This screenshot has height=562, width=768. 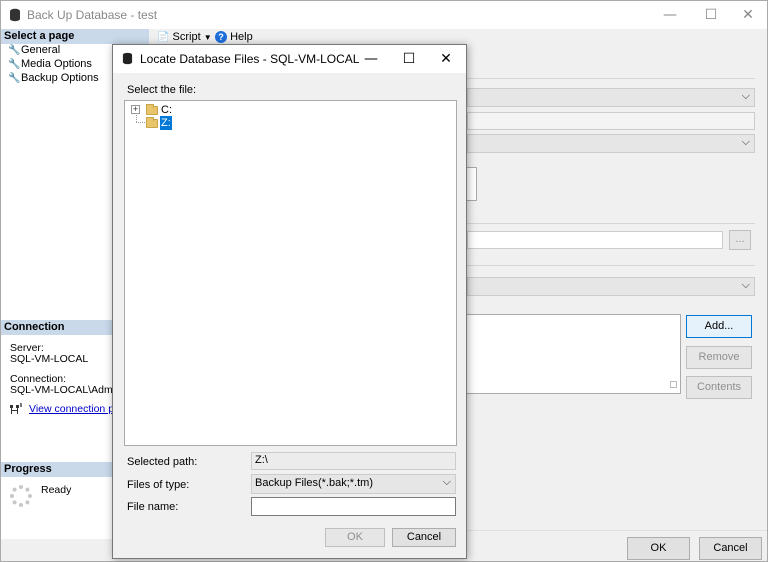 What do you see at coordinates (673, 384) in the screenshot?
I see `resize-grip-icon` at bounding box center [673, 384].